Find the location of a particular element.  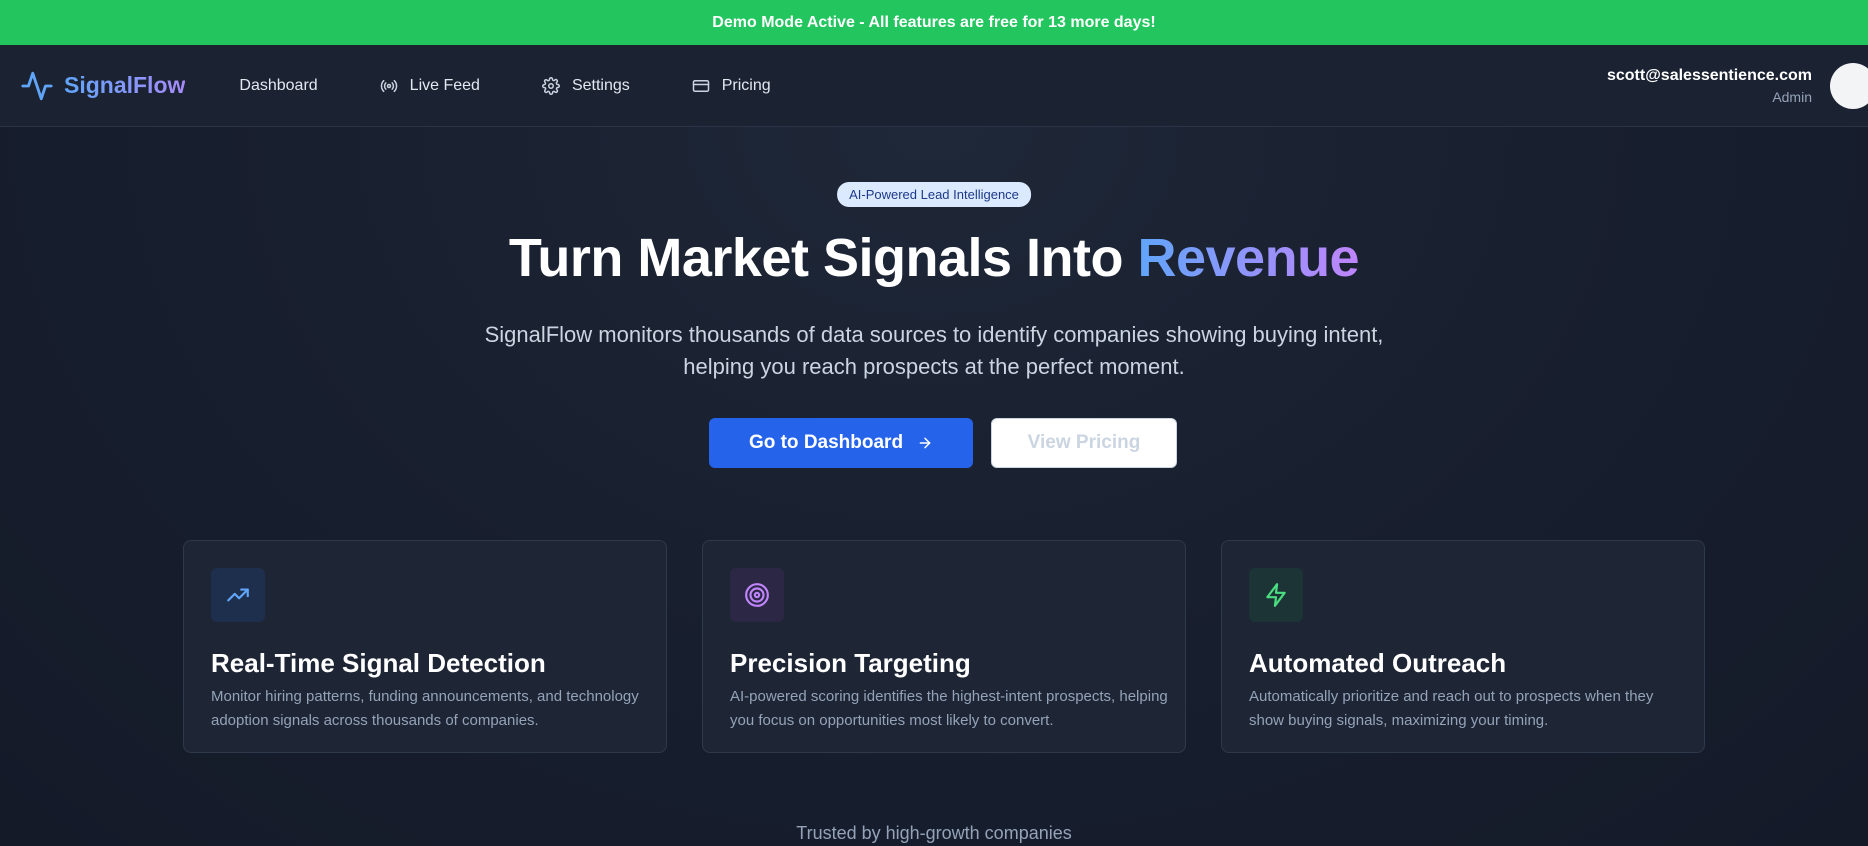

top-navigation: SignalFlow Dashboard Live Feed Settings is located at coordinates (934, 86).